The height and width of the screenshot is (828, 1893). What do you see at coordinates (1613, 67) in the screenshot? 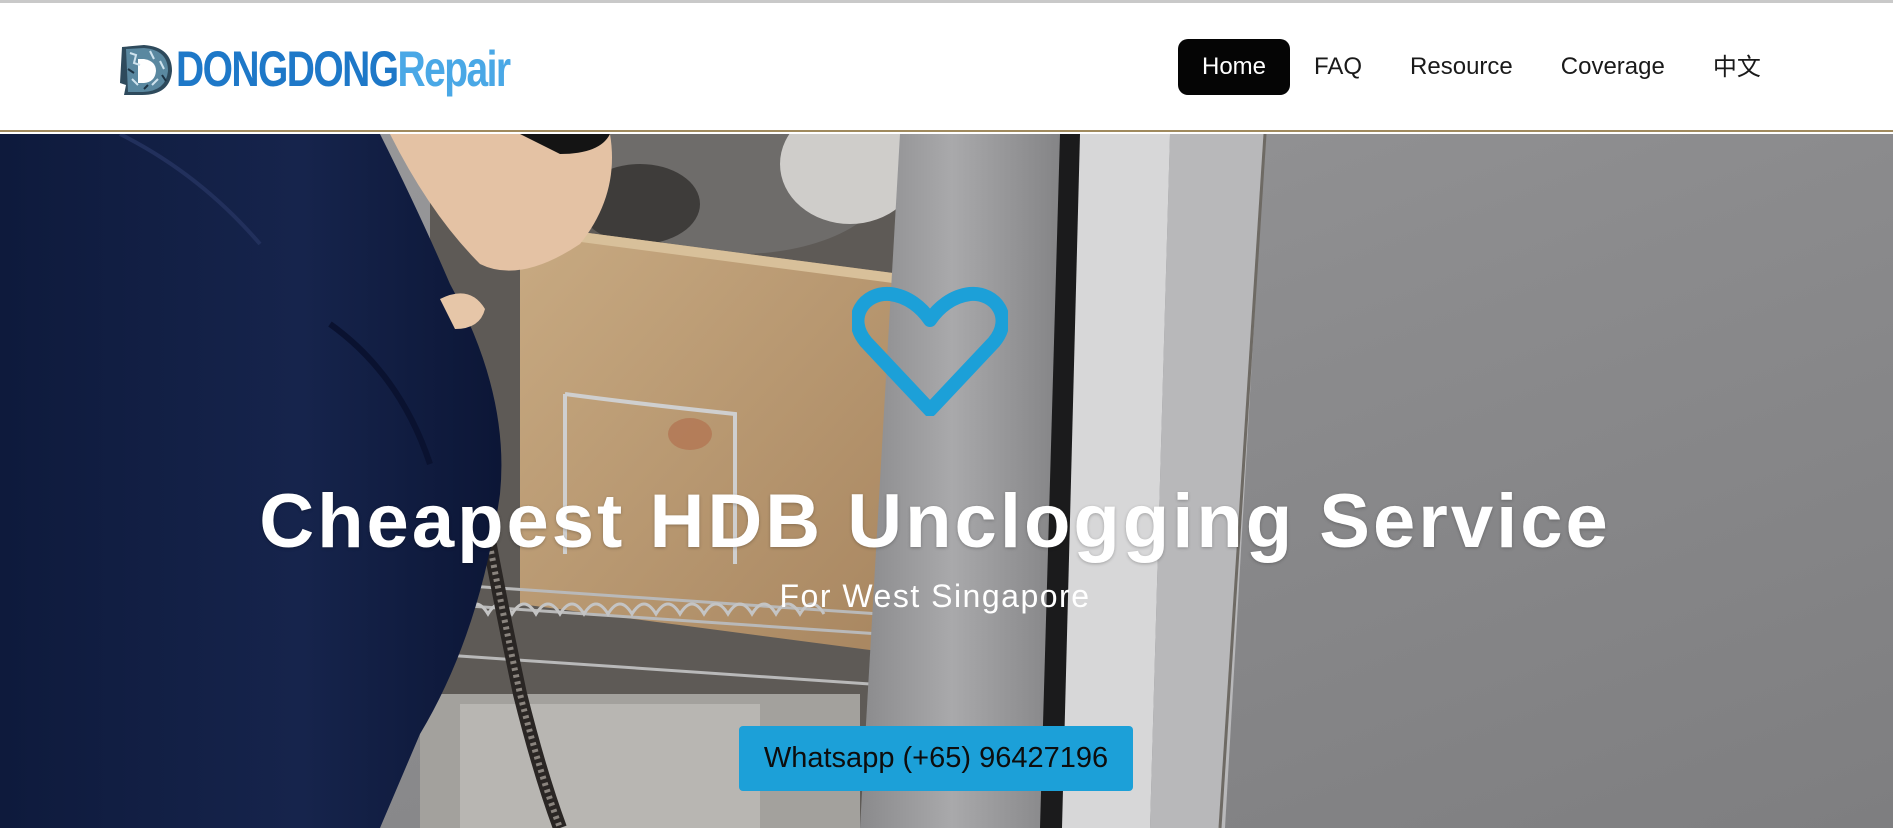
I see `nav-coverage: Coverage` at bounding box center [1613, 67].